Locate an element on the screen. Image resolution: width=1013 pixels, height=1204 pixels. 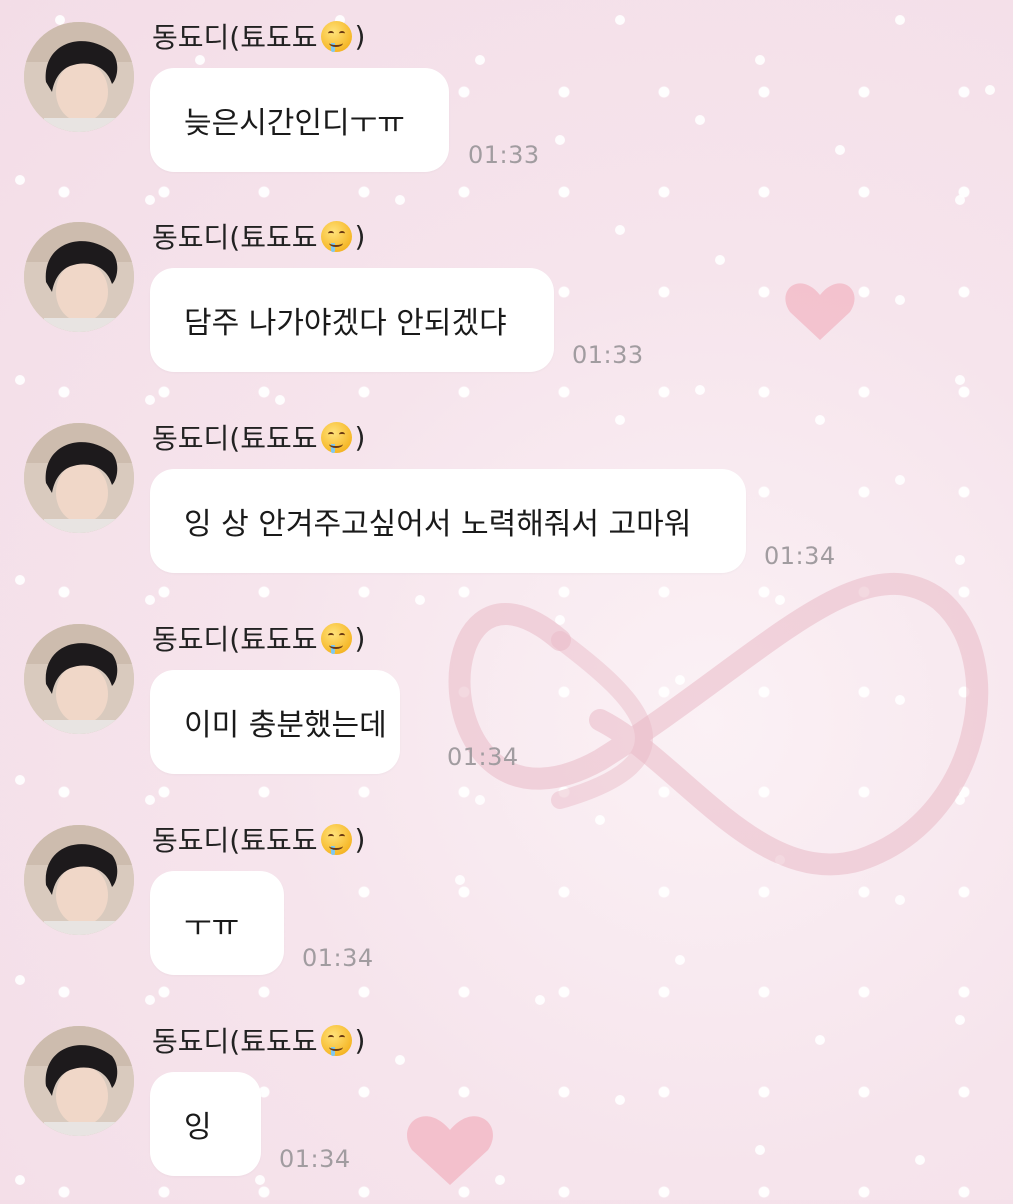
message-bubble: 담주 나가야겠다 안되겠댜 is located at coordinates (352, 320).